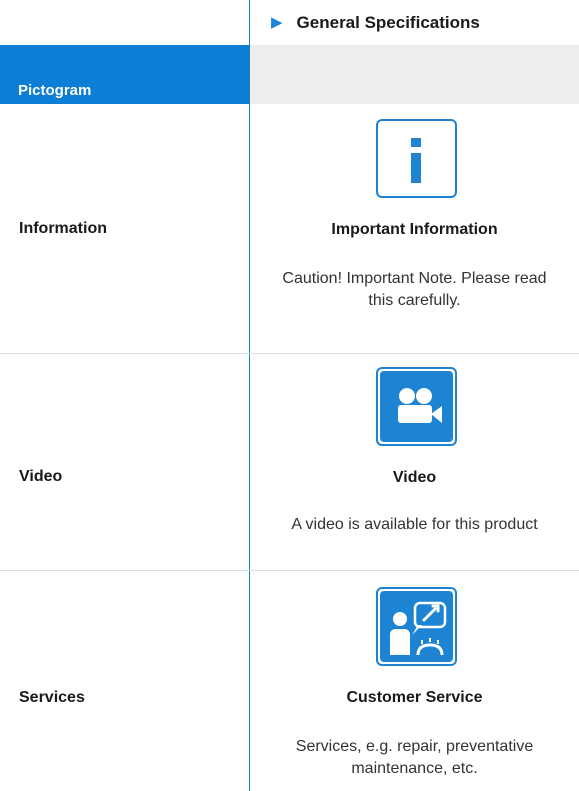 The image size is (579, 791). I want to click on video-camera-icon, so click(416, 406).